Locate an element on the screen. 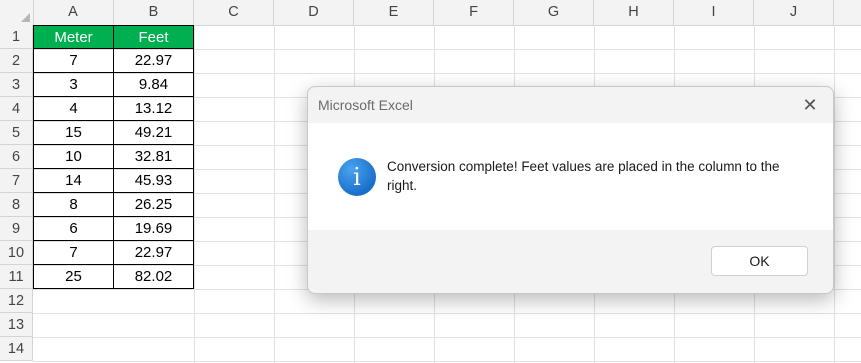  header-cell-feet: Feet is located at coordinates (154, 37).